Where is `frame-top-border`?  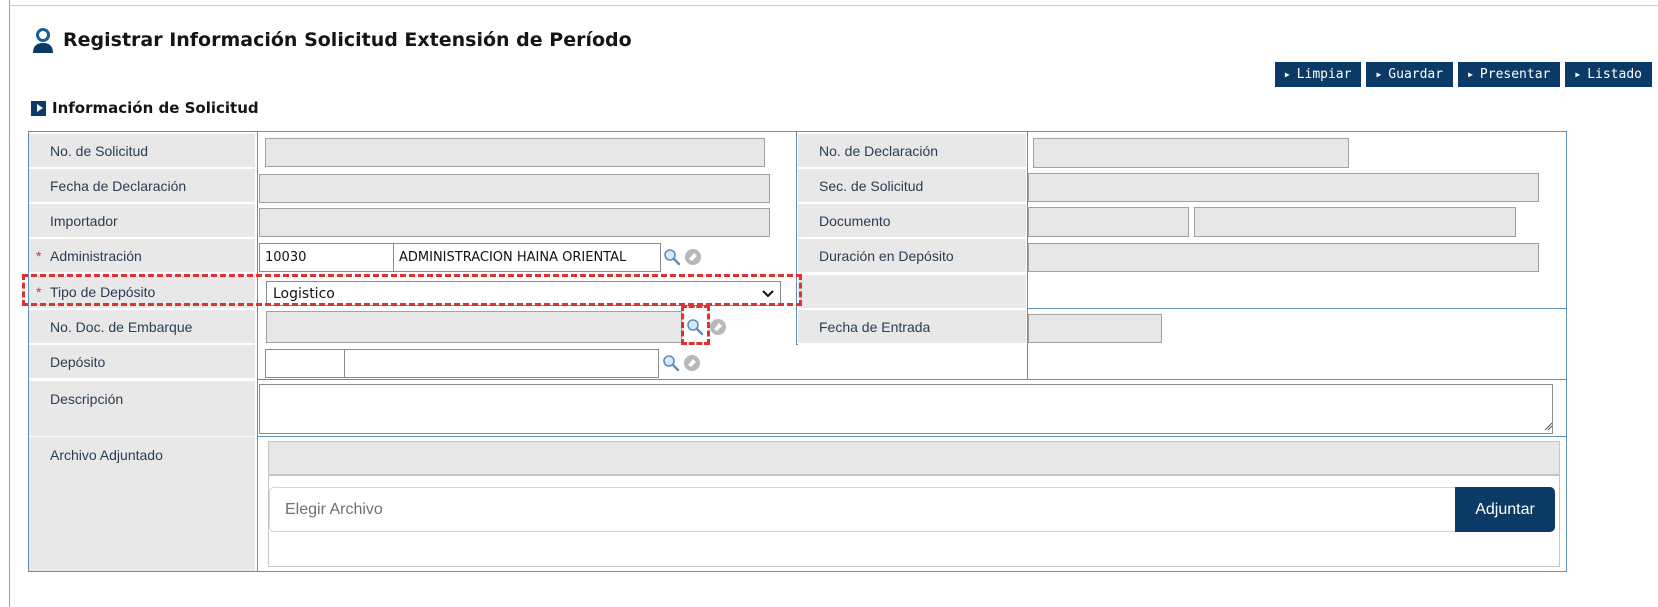
frame-top-border is located at coordinates (833, 5).